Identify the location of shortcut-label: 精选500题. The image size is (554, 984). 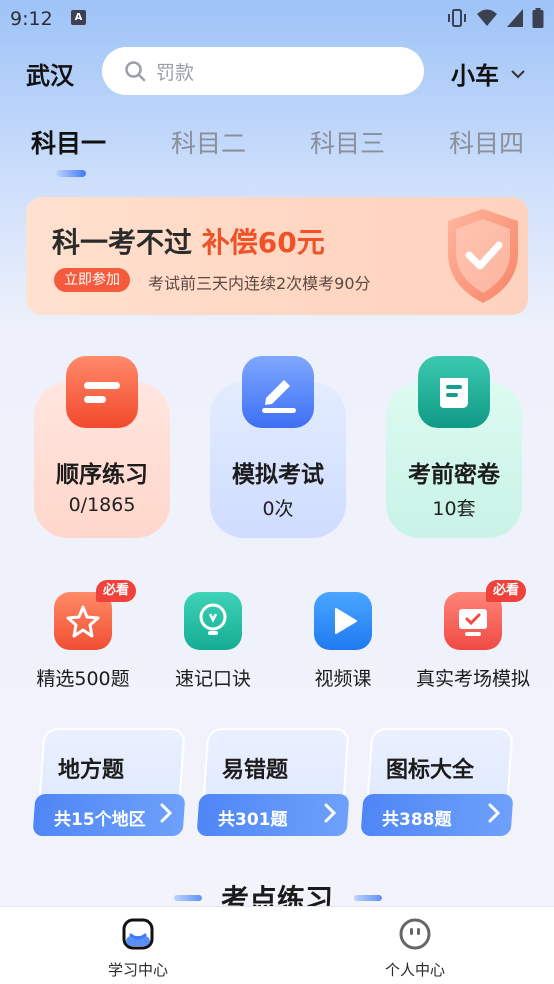
(83, 679).